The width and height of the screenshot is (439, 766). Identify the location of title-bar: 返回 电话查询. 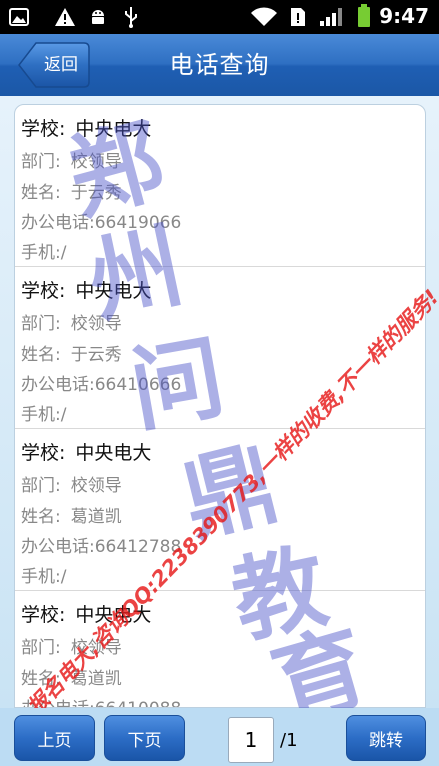
(219, 65).